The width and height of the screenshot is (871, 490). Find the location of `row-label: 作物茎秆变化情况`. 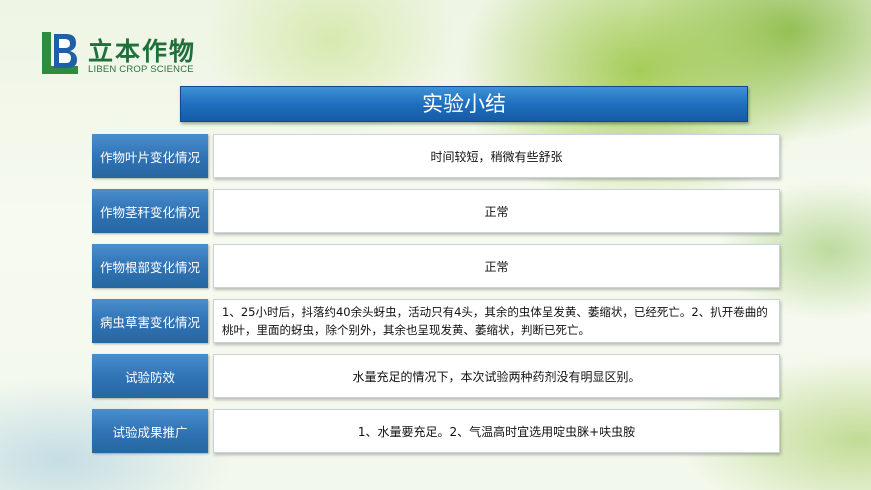

row-label: 作物茎秆变化情况 is located at coordinates (150, 211).